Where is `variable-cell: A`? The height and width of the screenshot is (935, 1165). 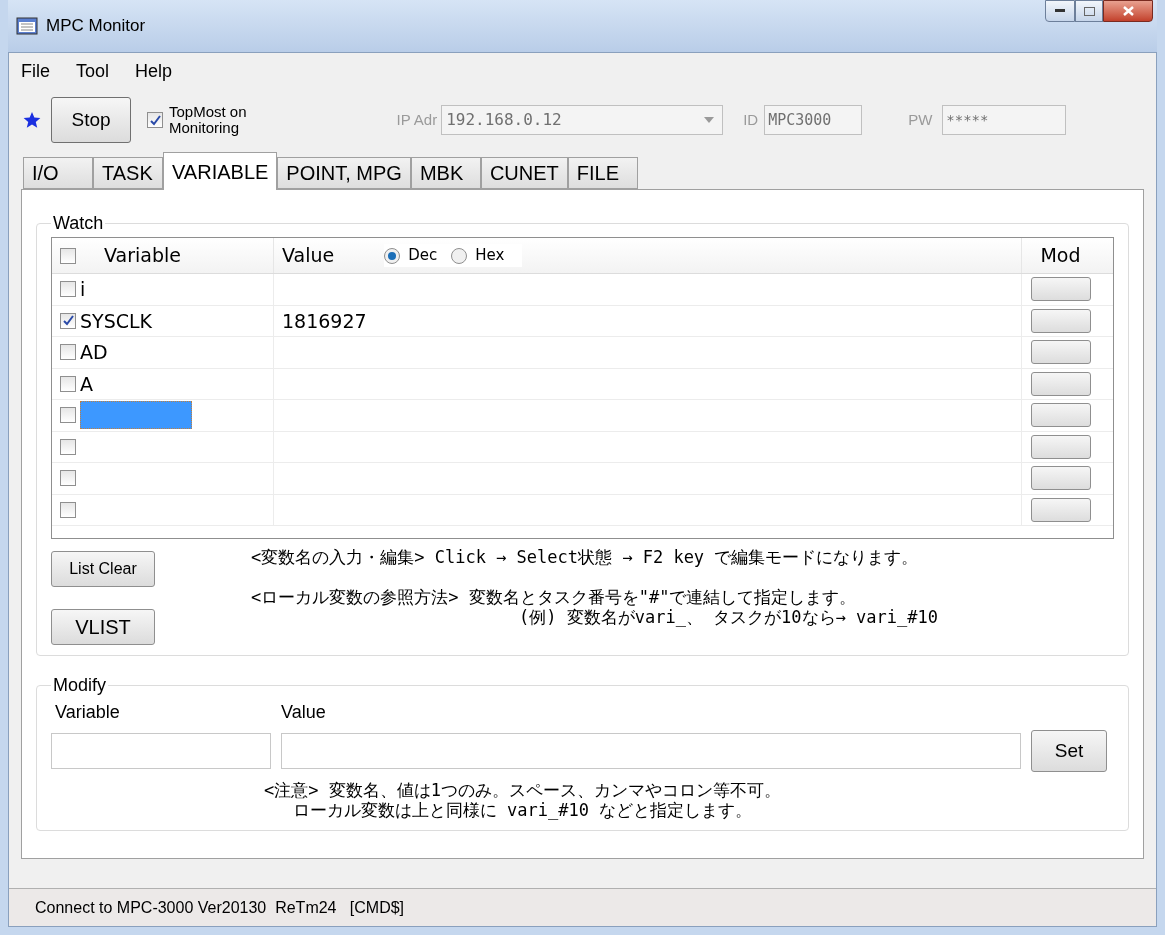 variable-cell: A is located at coordinates (86, 383).